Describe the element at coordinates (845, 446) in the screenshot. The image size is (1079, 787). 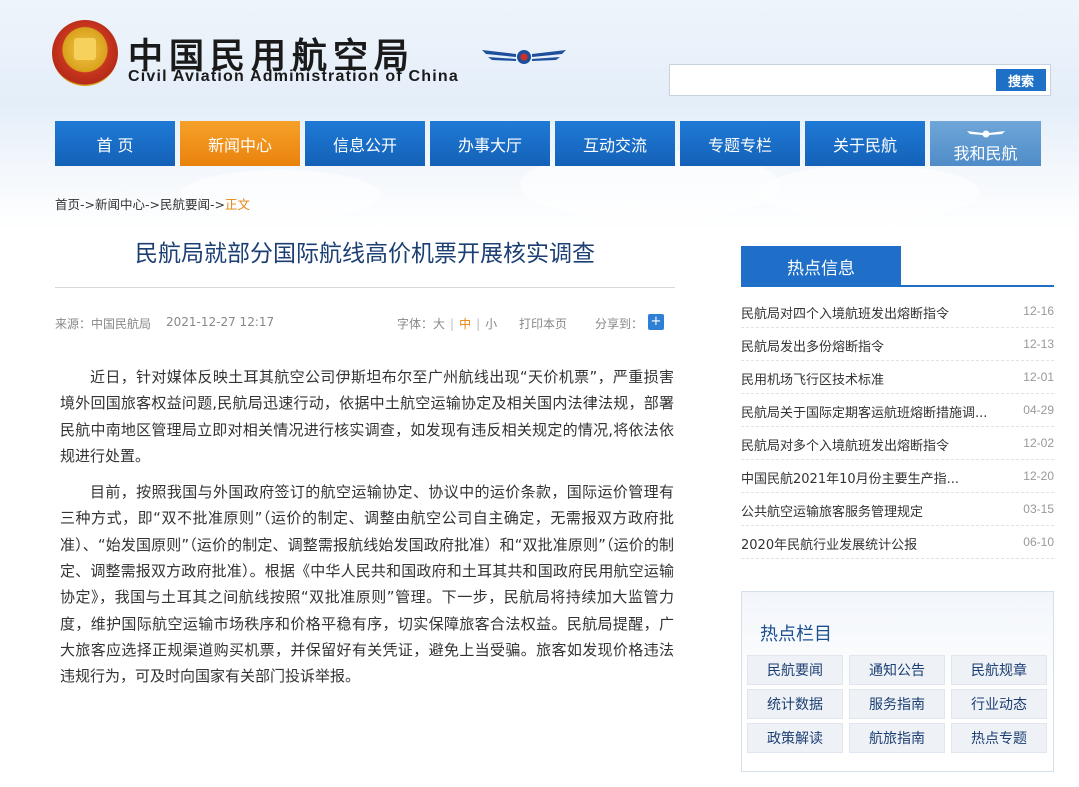
I see `hot-info-title: 民航局对多个入境航班发出熔断指令` at that location.